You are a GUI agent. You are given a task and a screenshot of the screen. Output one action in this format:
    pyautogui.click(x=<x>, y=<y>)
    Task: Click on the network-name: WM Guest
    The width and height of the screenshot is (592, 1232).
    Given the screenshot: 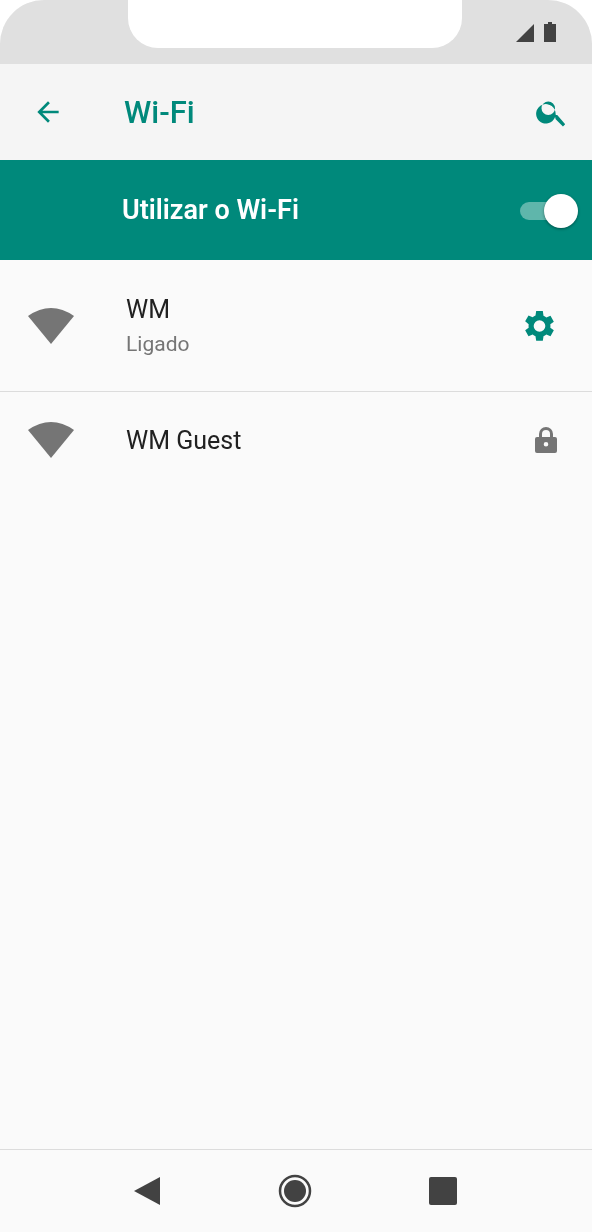 What is the action you would take?
    pyautogui.click(x=184, y=440)
    